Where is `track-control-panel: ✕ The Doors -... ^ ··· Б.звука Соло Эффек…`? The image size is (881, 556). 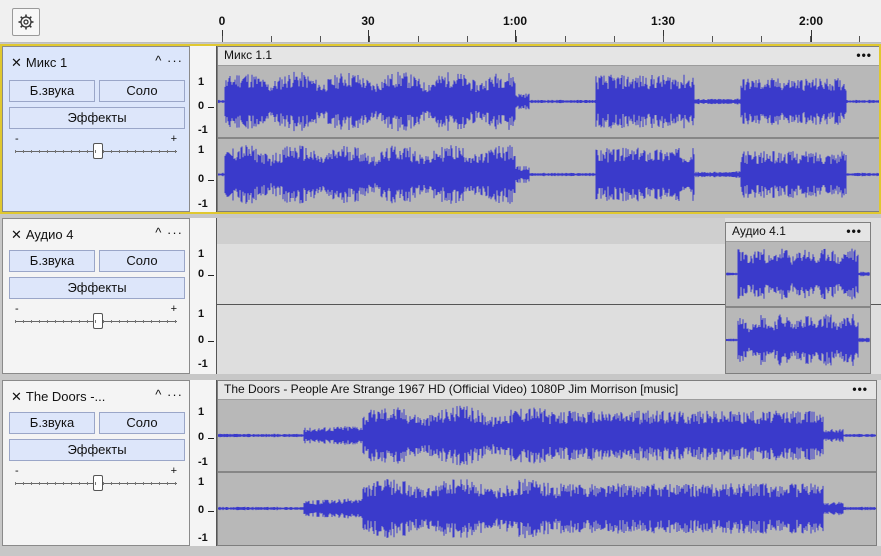
track-control-panel: ✕ The Doors -... ^ ··· Б.звука Соло Эффек… is located at coordinates (96, 463).